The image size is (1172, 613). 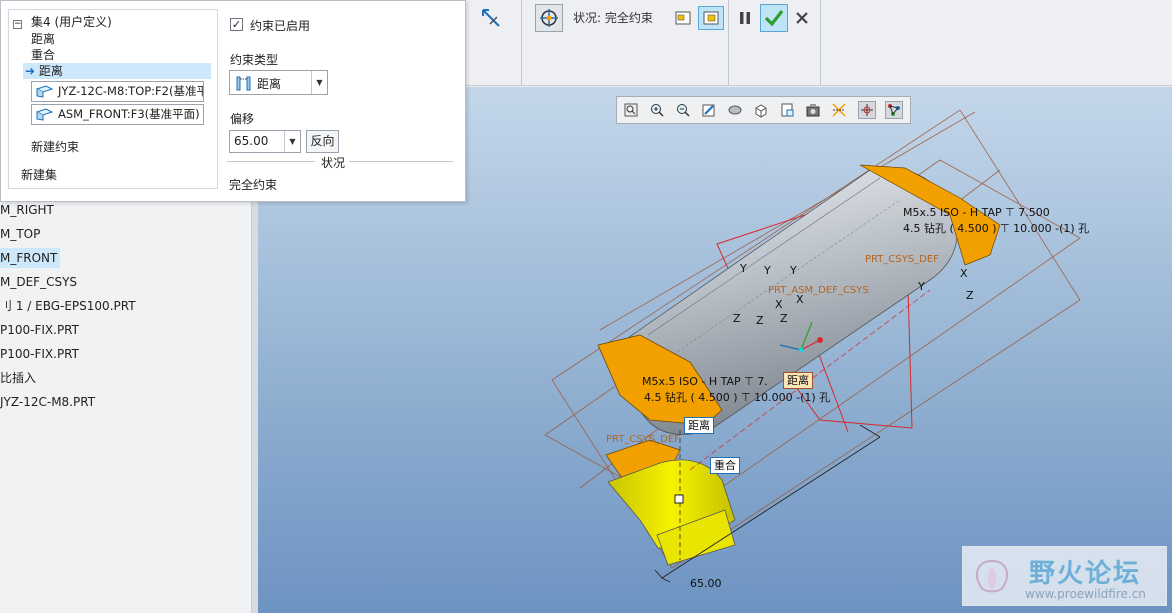 What do you see at coordinates (254, 60) in the screenshot?
I see `constraint-type-label: 约束类型` at bounding box center [254, 60].